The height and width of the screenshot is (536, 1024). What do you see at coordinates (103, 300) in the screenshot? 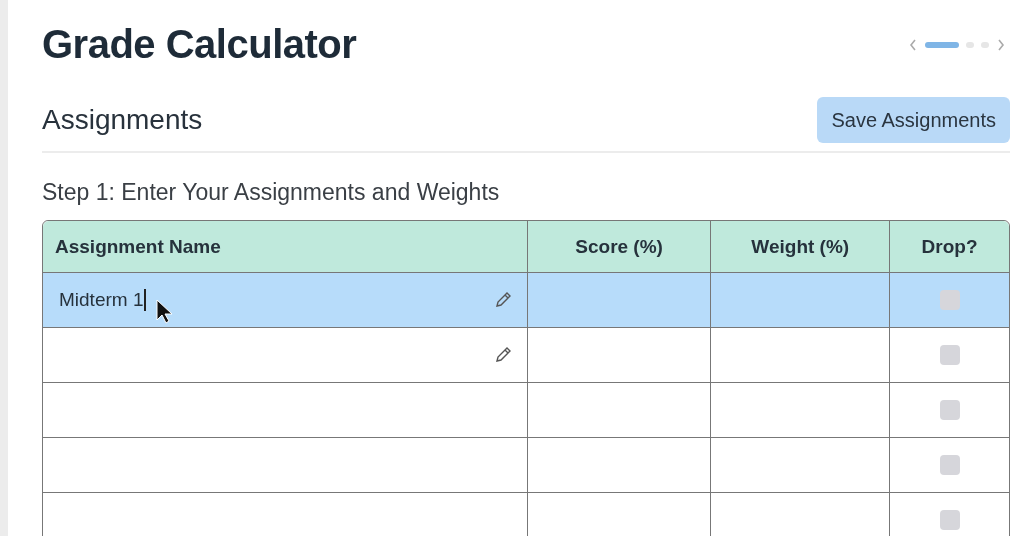
I see `input-value: Midterm 1` at bounding box center [103, 300].